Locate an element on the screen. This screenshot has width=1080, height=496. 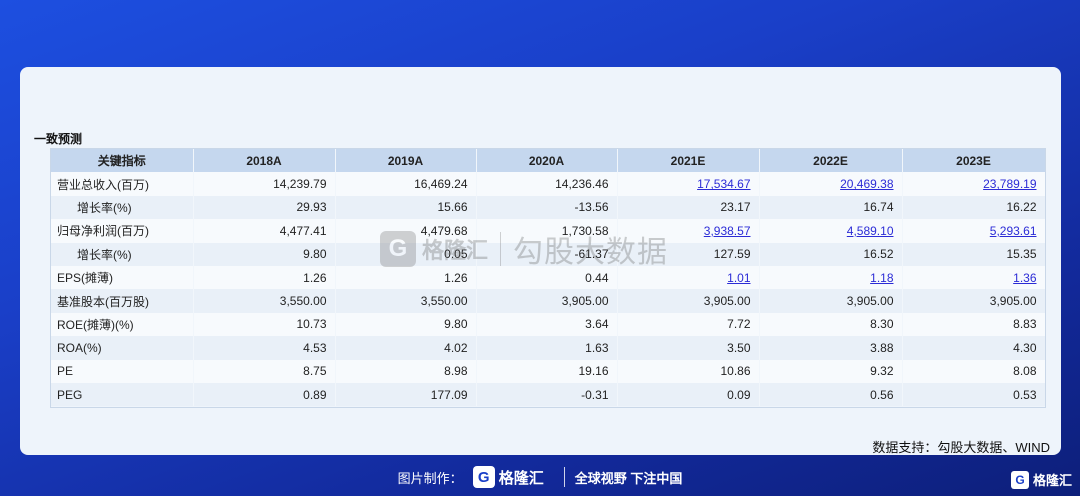
table-row: 增长率(%) 29.93 15.66 -13.56 23.17 16.74 16.22 is located at coordinates (548, 207).